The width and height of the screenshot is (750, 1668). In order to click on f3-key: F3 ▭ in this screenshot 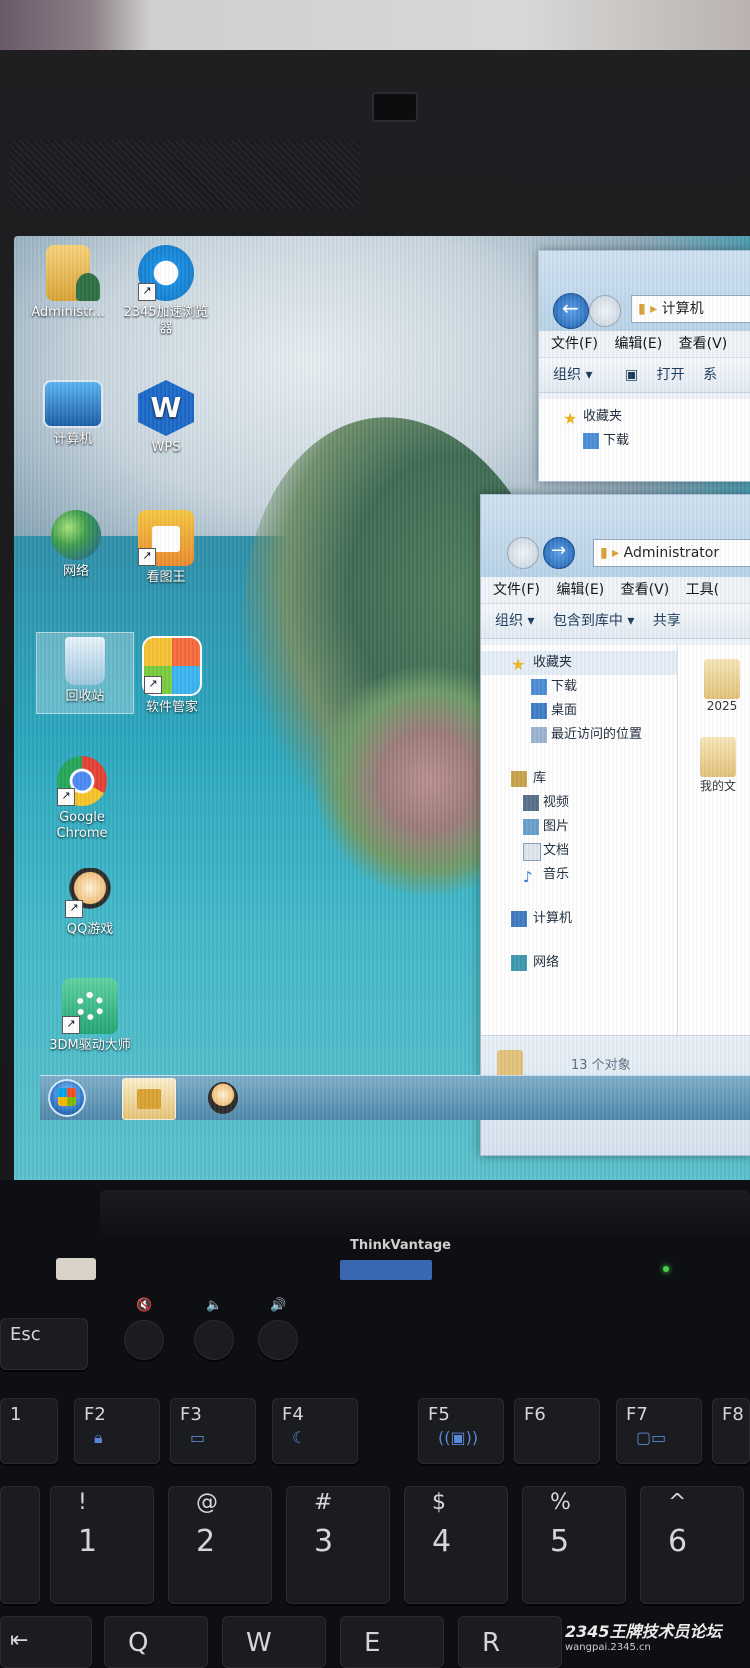, I will do `click(213, 1431)`.